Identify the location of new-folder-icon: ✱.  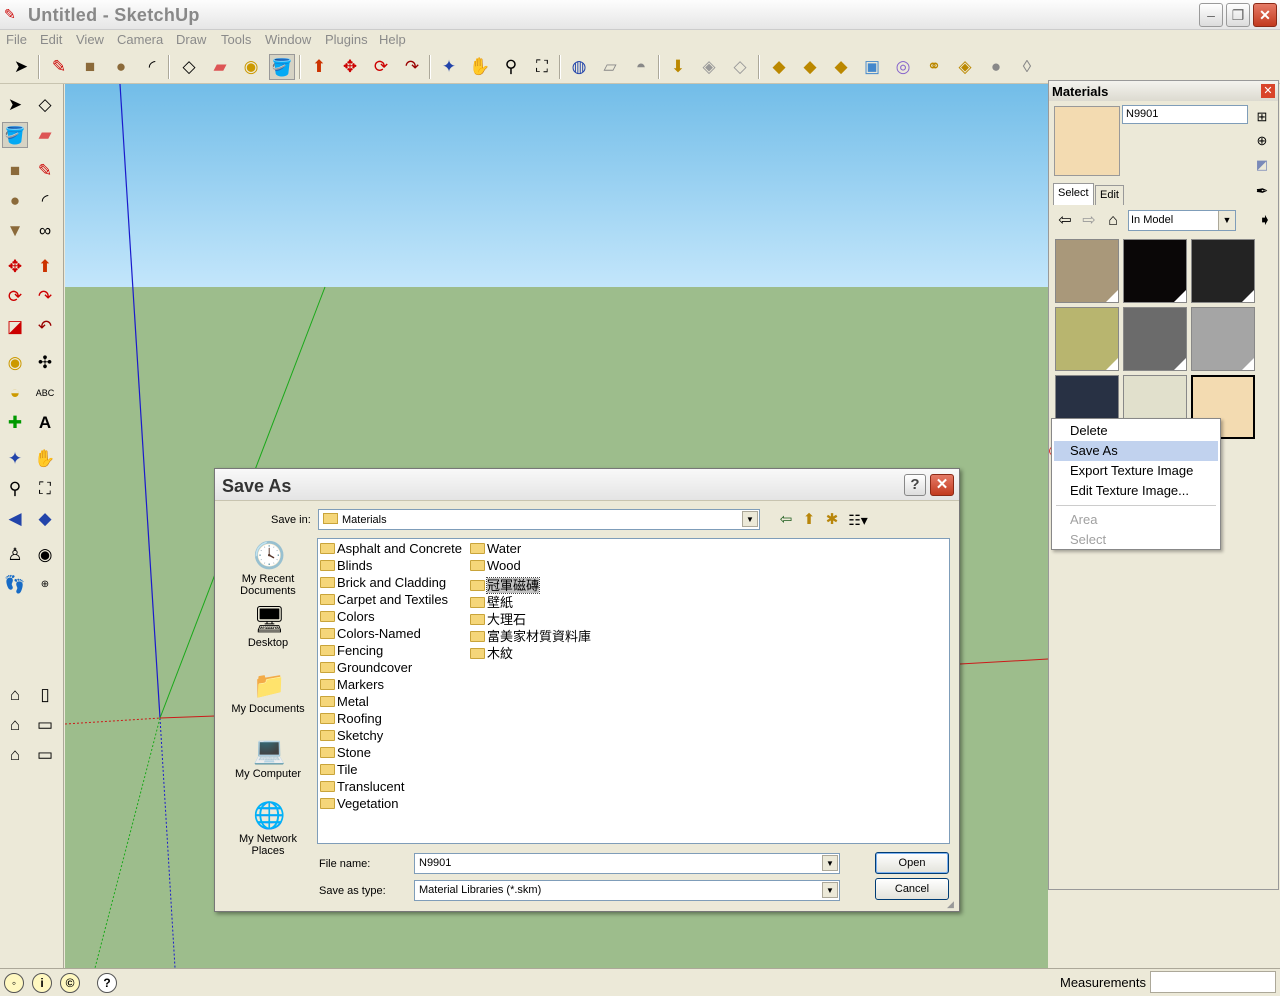
(832, 520).